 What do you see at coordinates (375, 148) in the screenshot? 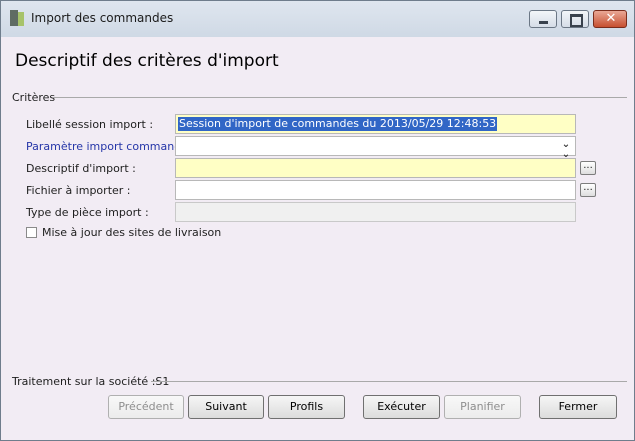
I see `import-parameter-select: ⌄ ⌄` at bounding box center [375, 148].